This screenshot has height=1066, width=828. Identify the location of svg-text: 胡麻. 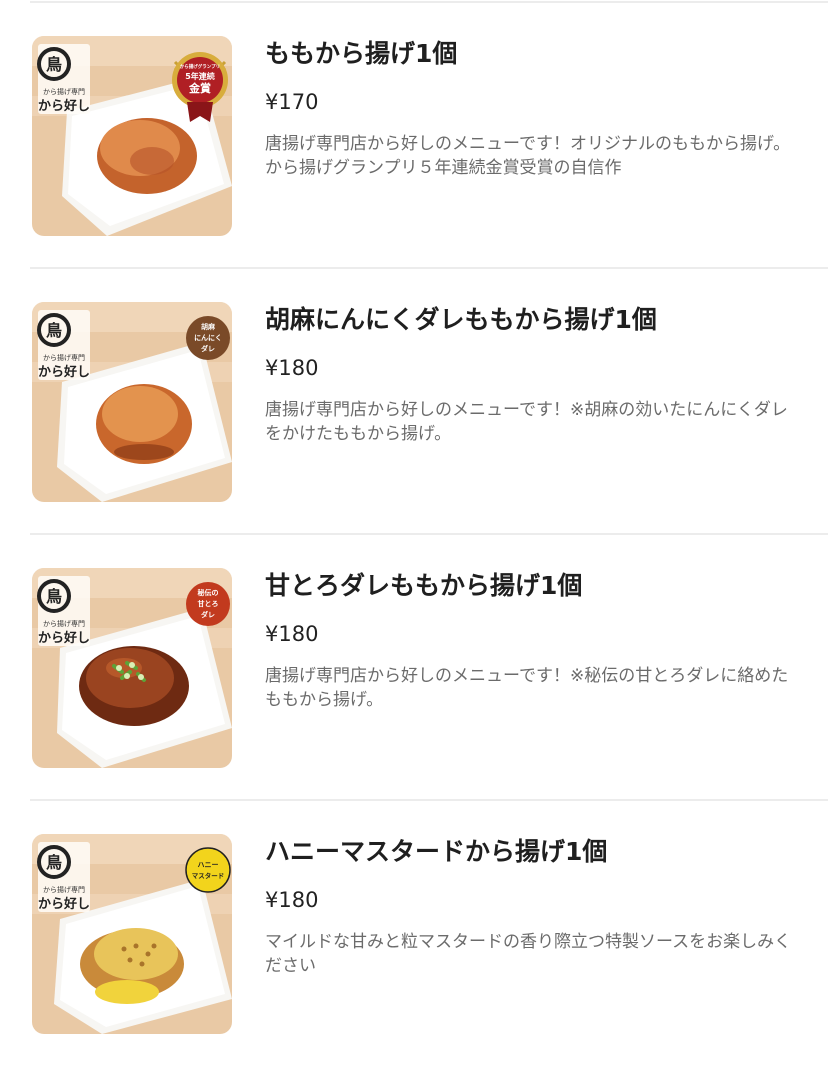
(208, 326).